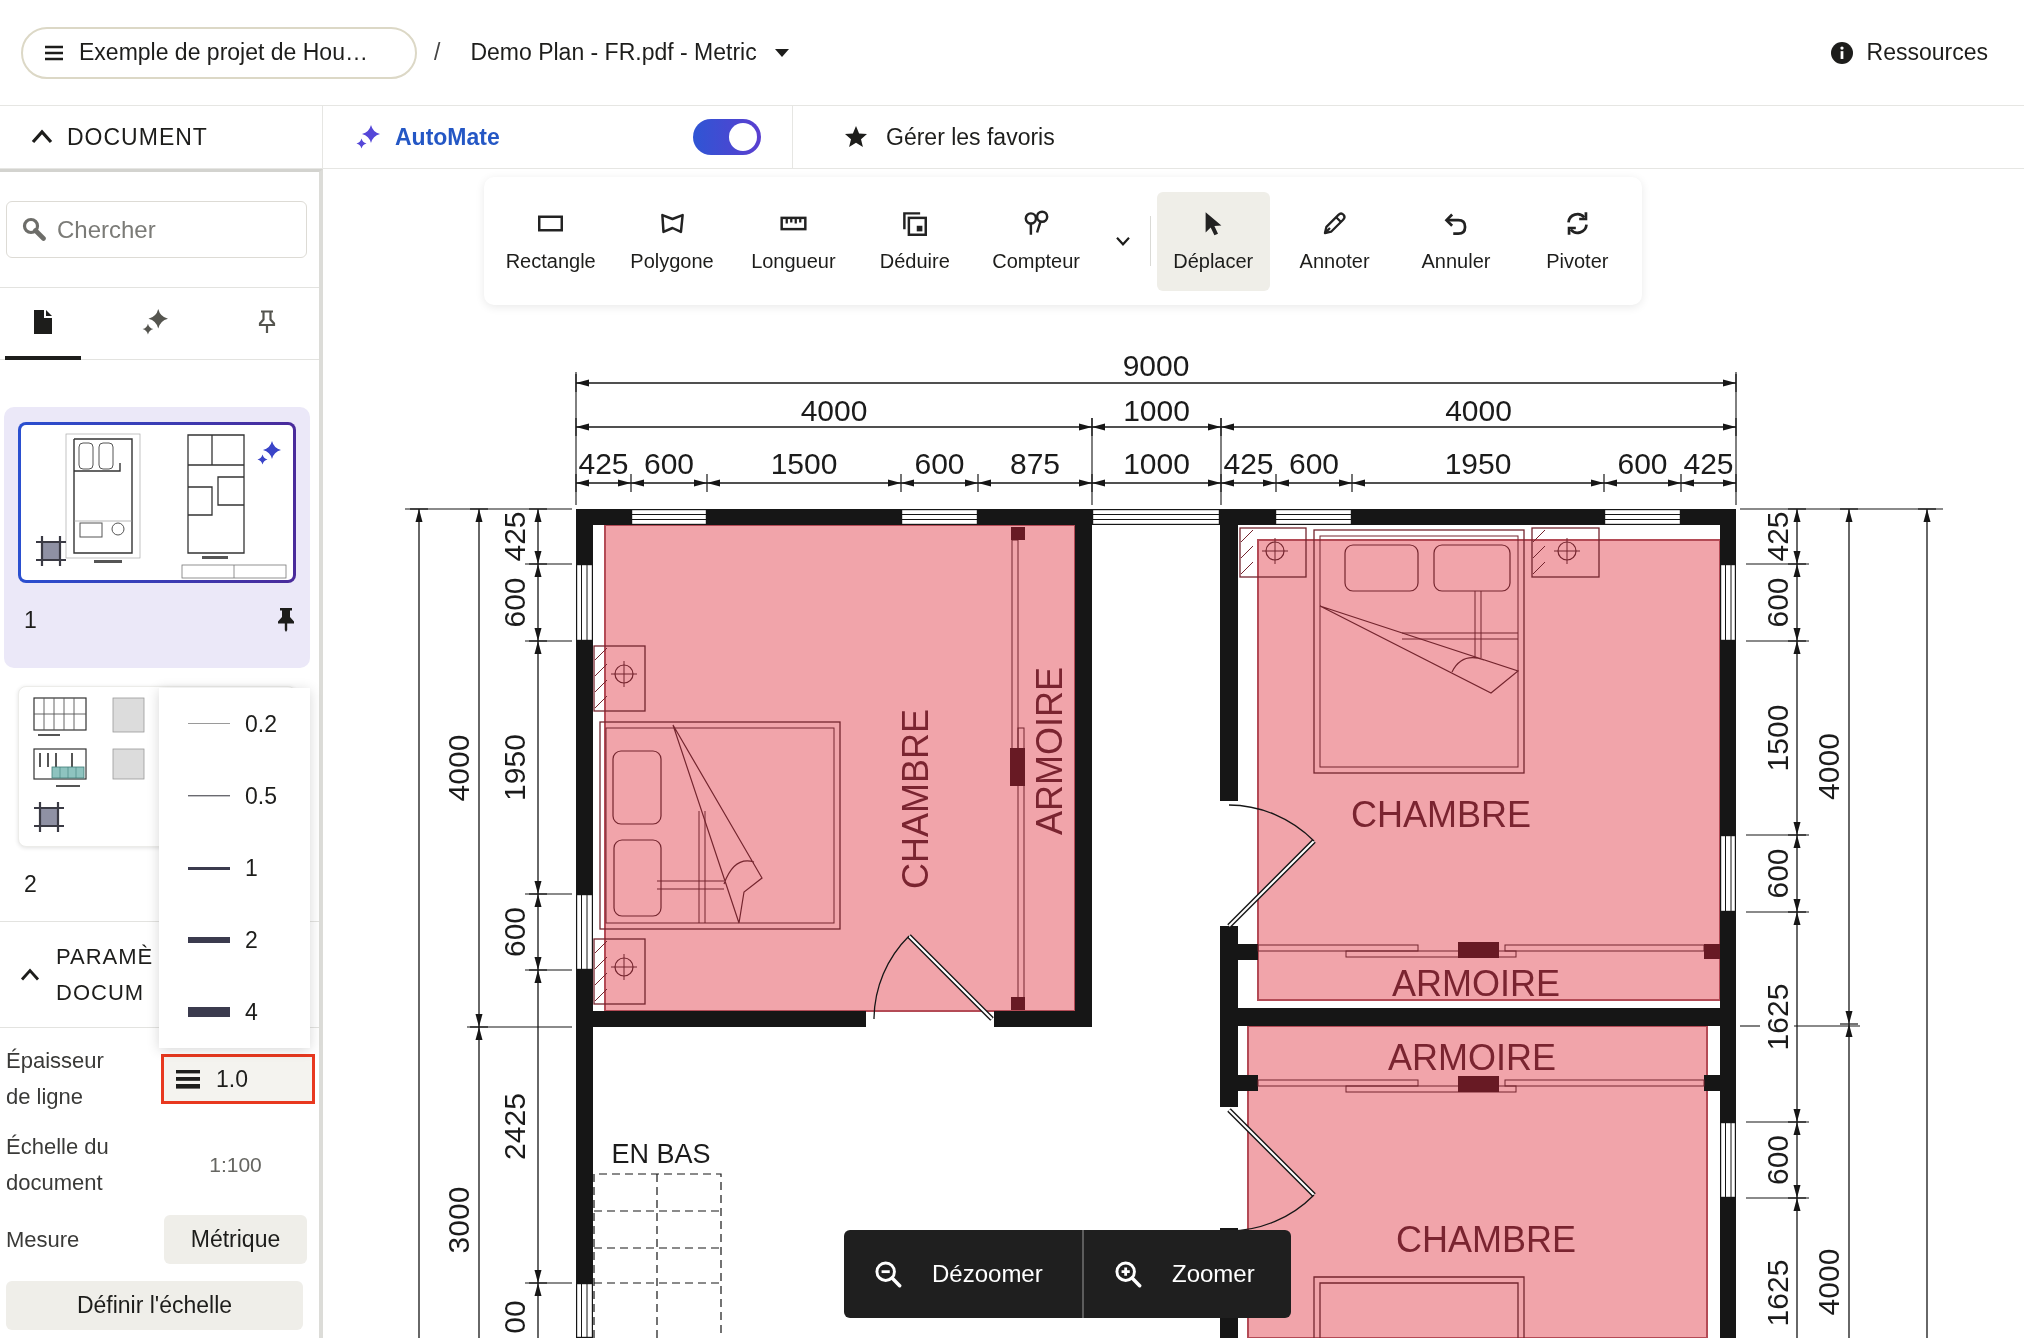  What do you see at coordinates (30, 620) in the screenshot?
I see `page-number: 1` at bounding box center [30, 620].